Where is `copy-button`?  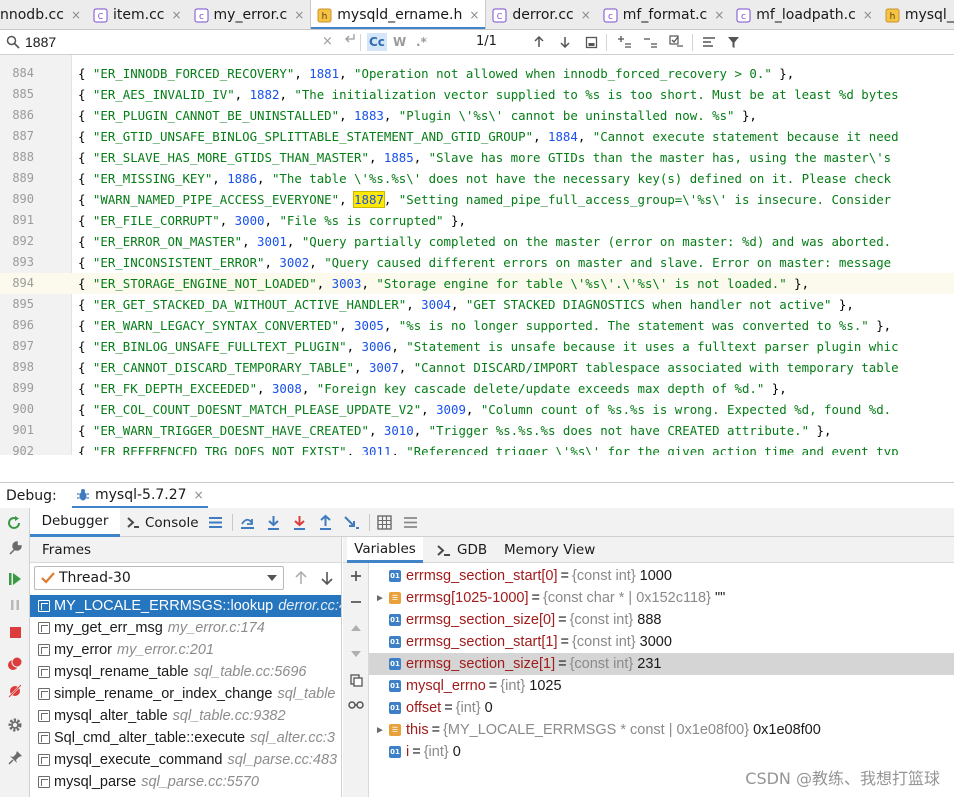 copy-button is located at coordinates (356, 680).